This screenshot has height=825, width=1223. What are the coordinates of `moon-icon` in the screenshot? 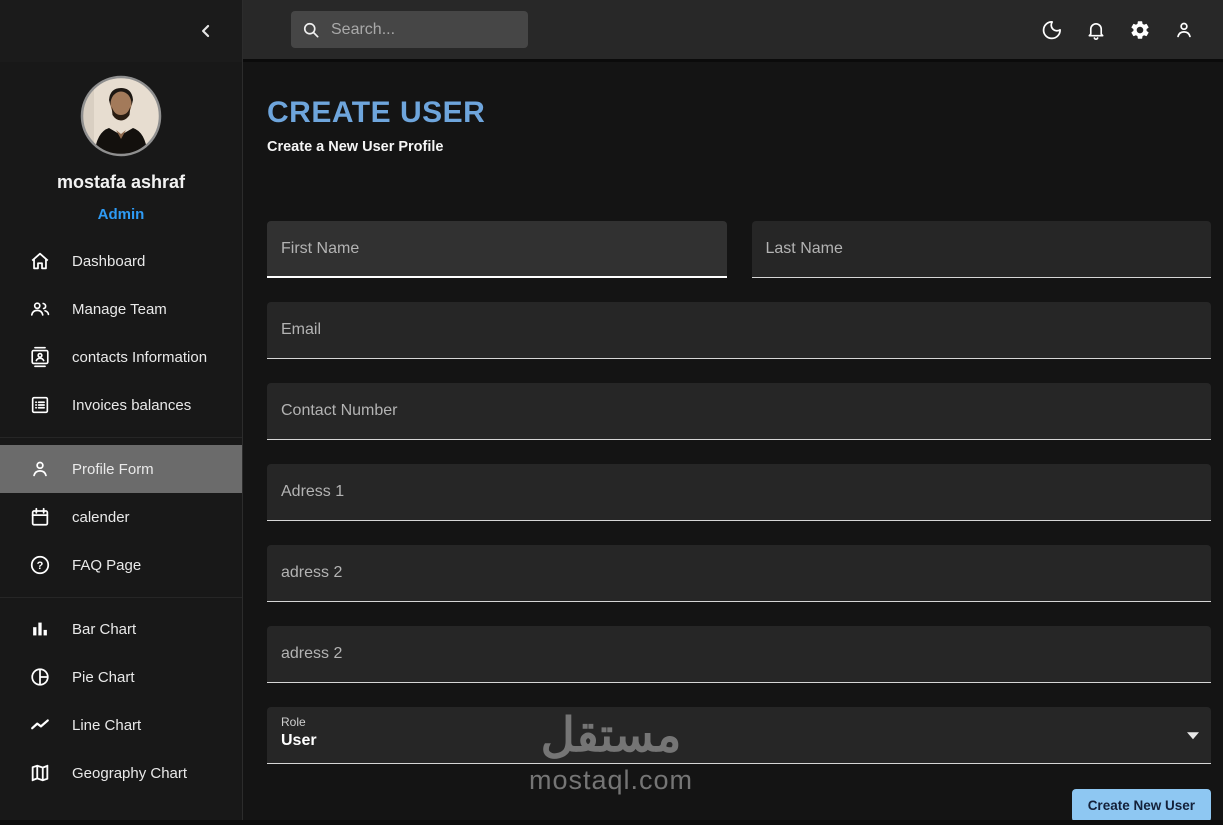 It's located at (1052, 30).